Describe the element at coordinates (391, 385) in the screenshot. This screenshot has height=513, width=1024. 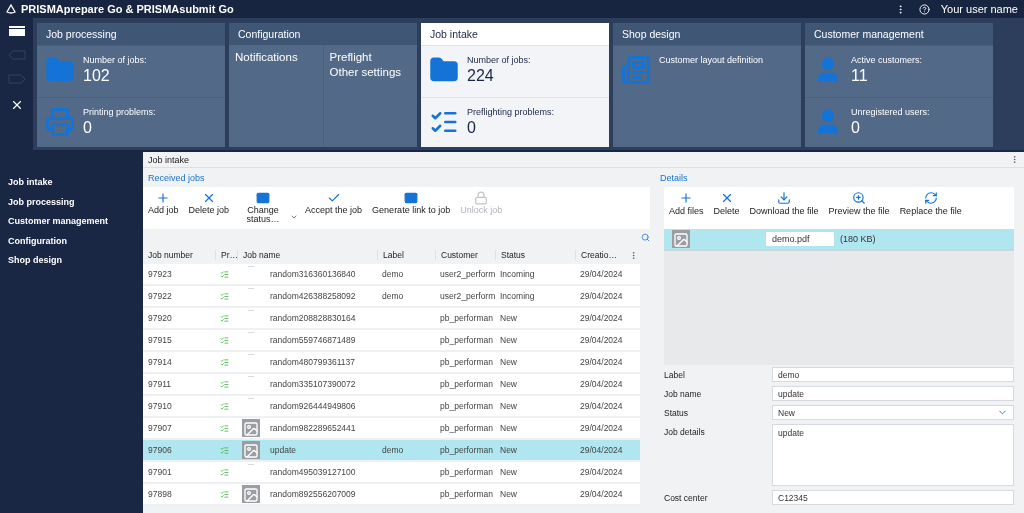
I see `job-row: 97911 random335107390072 pb_performan New 29/04/2024` at that location.